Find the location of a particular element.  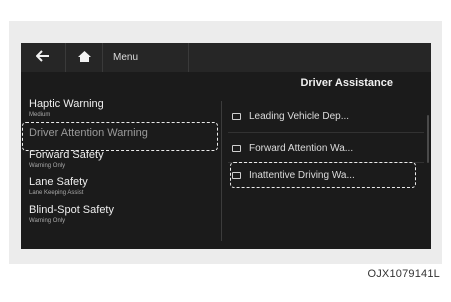

section-title: Driver Assistance is located at coordinates (346, 83).